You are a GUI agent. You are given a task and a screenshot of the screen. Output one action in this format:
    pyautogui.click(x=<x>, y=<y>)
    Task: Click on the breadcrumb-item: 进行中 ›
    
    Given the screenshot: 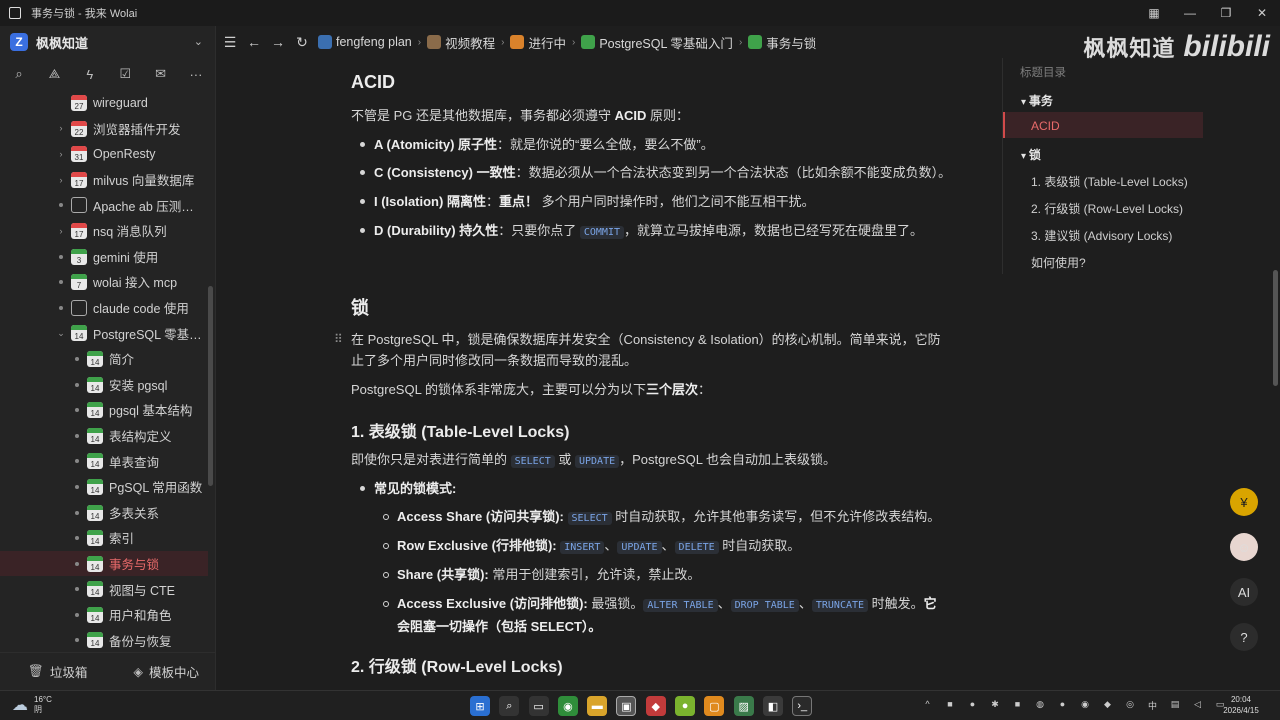 What is the action you would take?
    pyautogui.click(x=545, y=42)
    